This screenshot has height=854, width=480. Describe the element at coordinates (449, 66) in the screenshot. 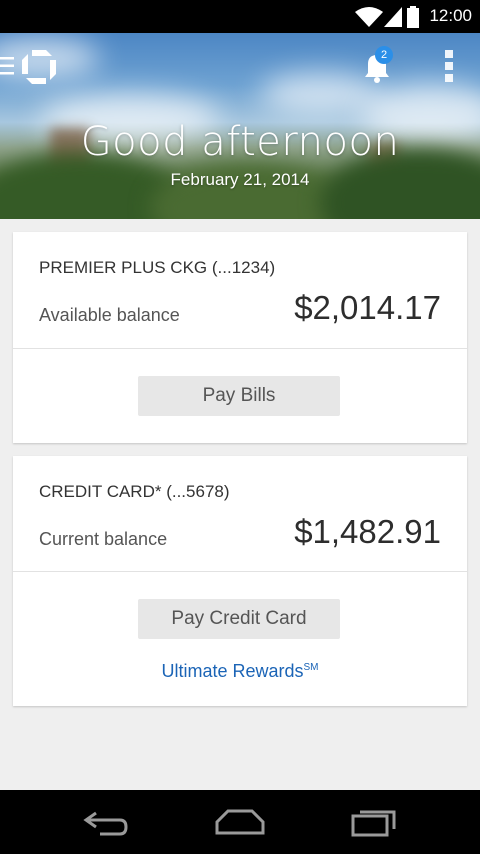

I see `overflow-menu-icon` at that location.